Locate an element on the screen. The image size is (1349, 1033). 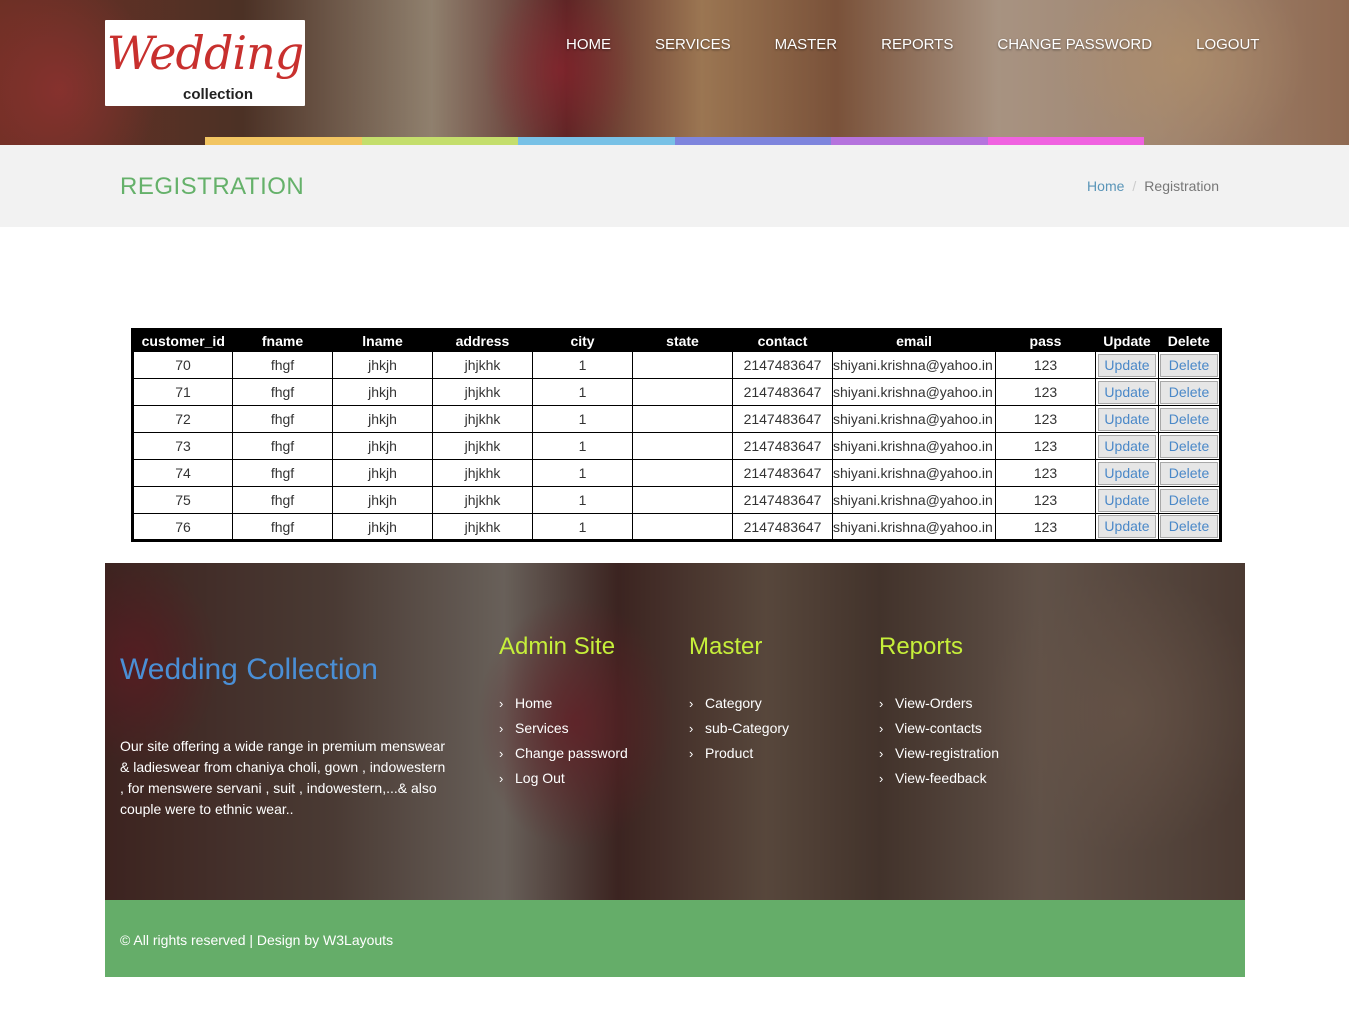
nav-home: HOME is located at coordinates (588, 44).